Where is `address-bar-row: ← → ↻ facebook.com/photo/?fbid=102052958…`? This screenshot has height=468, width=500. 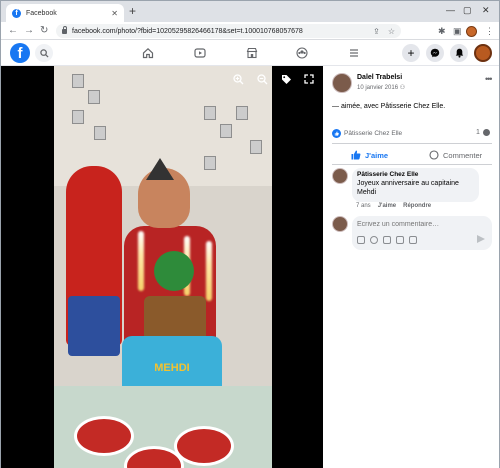
address-bar-row: ← → ↻ facebook.com/photo/?fbid=102052958… is located at coordinates (250, 31).